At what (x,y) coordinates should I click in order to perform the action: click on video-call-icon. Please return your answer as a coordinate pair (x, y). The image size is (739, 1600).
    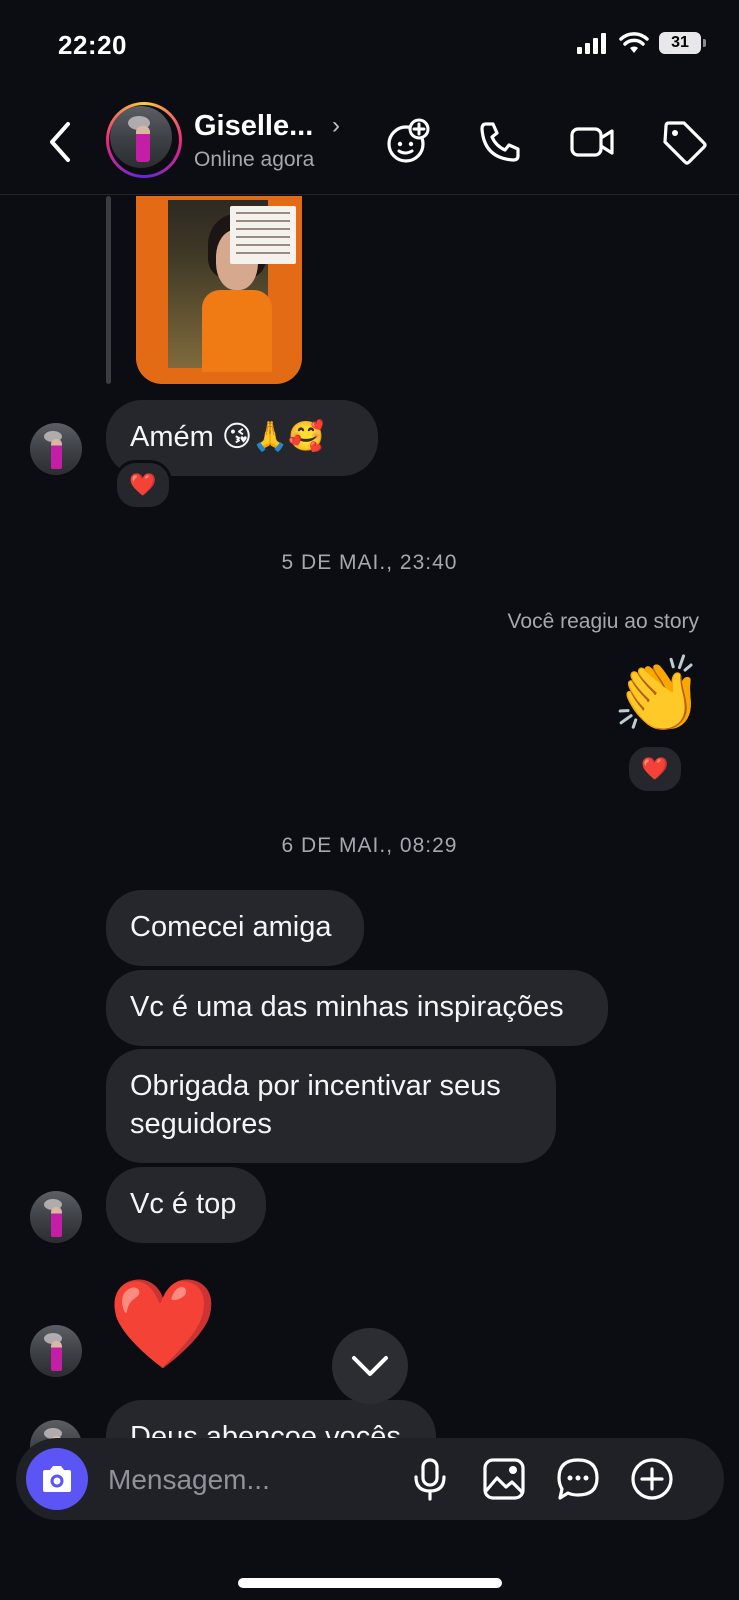
    Looking at the image, I should click on (592, 142).